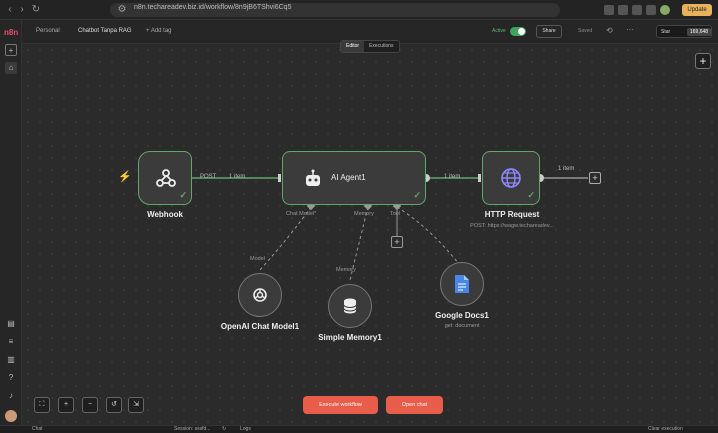 The image size is (718, 433). What do you see at coordinates (549, 31) in the screenshot?
I see `share-button: Share` at bounding box center [549, 31].